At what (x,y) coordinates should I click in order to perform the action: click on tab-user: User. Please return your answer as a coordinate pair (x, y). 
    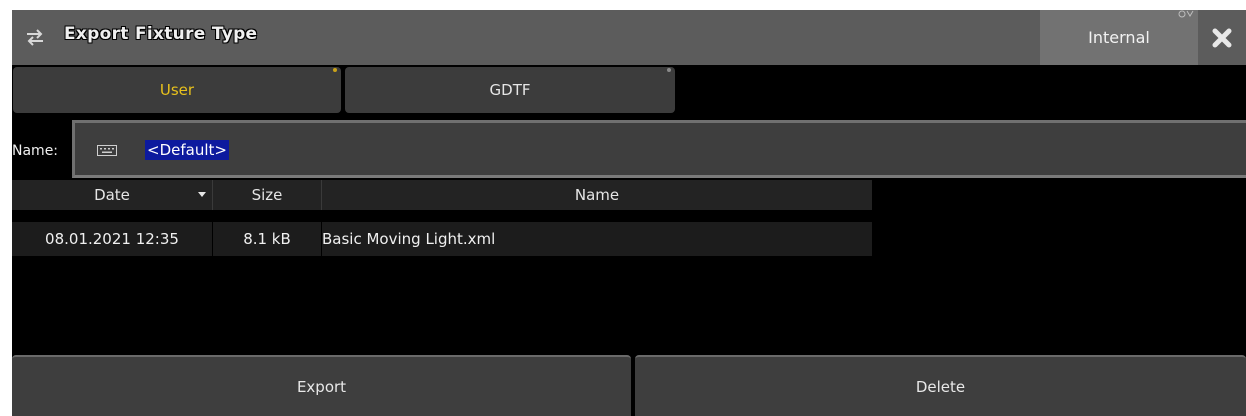
    Looking at the image, I should click on (177, 90).